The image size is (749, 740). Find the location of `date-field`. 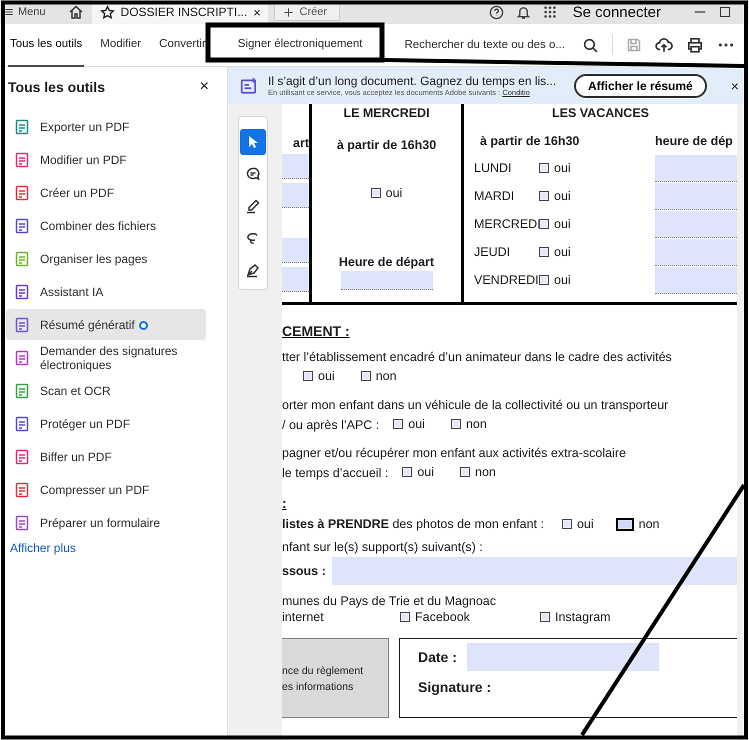

date-field is located at coordinates (562, 657).